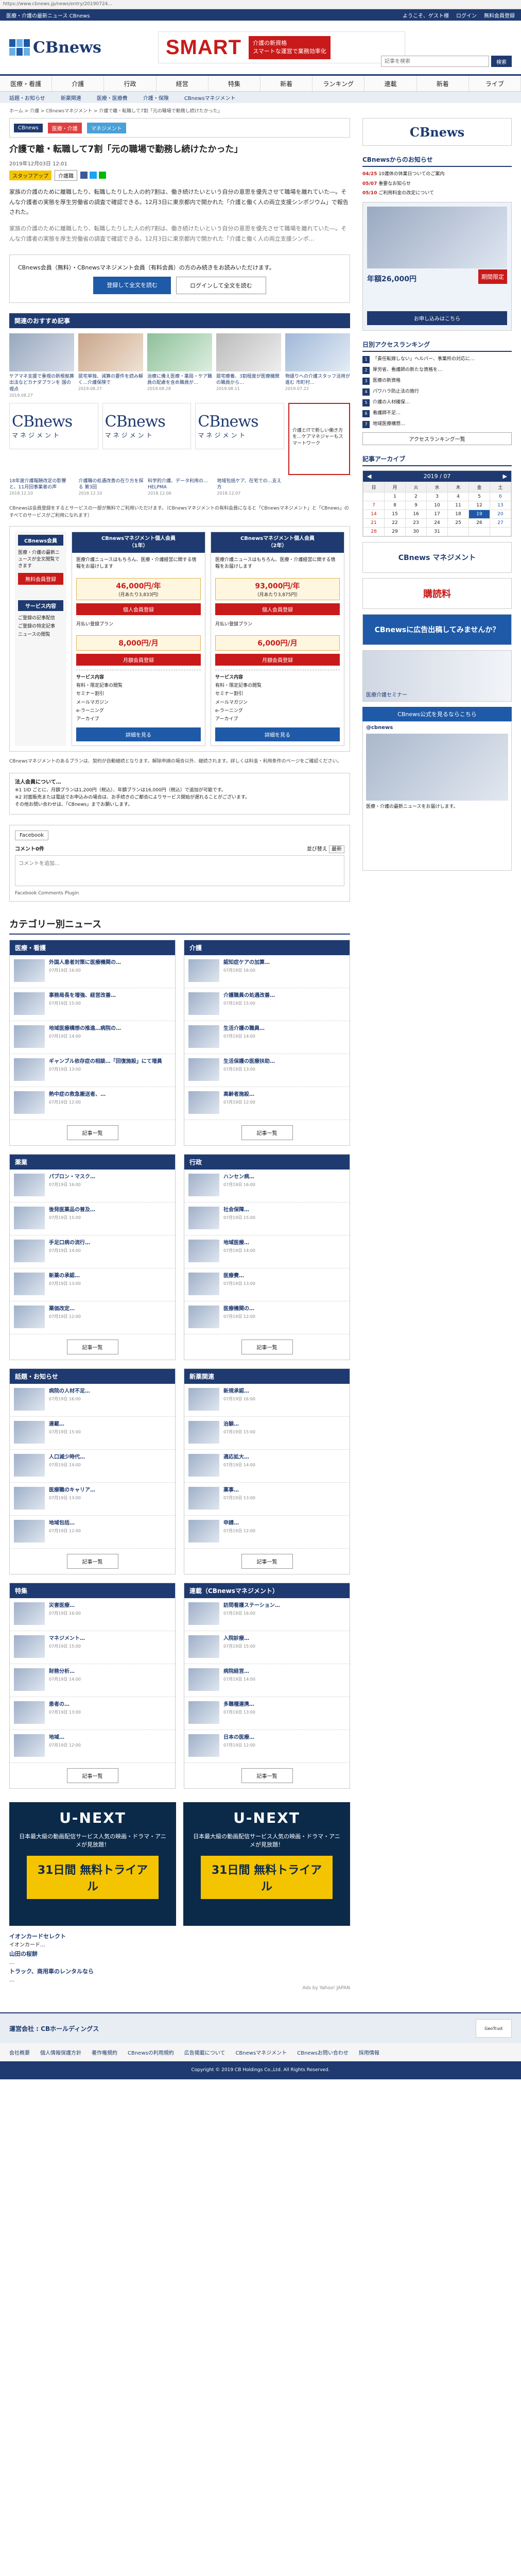 This screenshot has width=521, height=2576. What do you see at coordinates (92, 1532) in the screenshot?
I see `category-news-item: 地域包括… 07月19日 12:00` at bounding box center [92, 1532].